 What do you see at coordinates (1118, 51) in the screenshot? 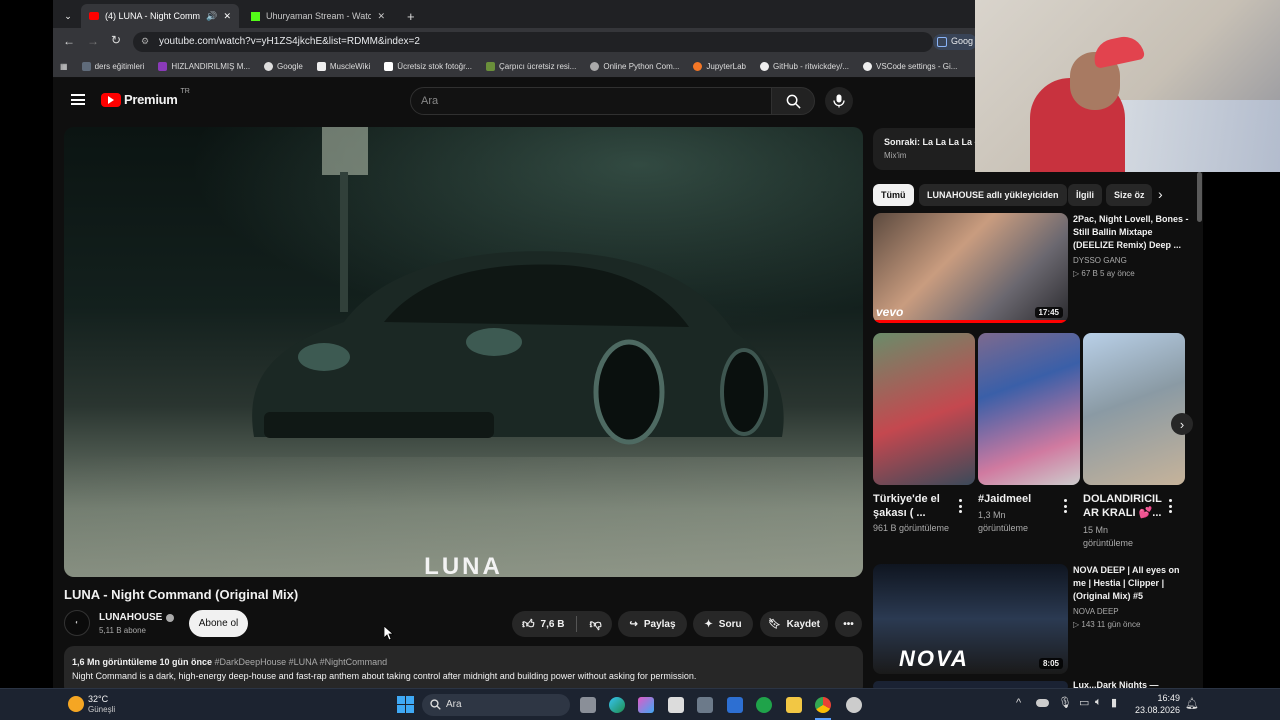
I see `webcam-person-cap` at bounding box center [1118, 51].